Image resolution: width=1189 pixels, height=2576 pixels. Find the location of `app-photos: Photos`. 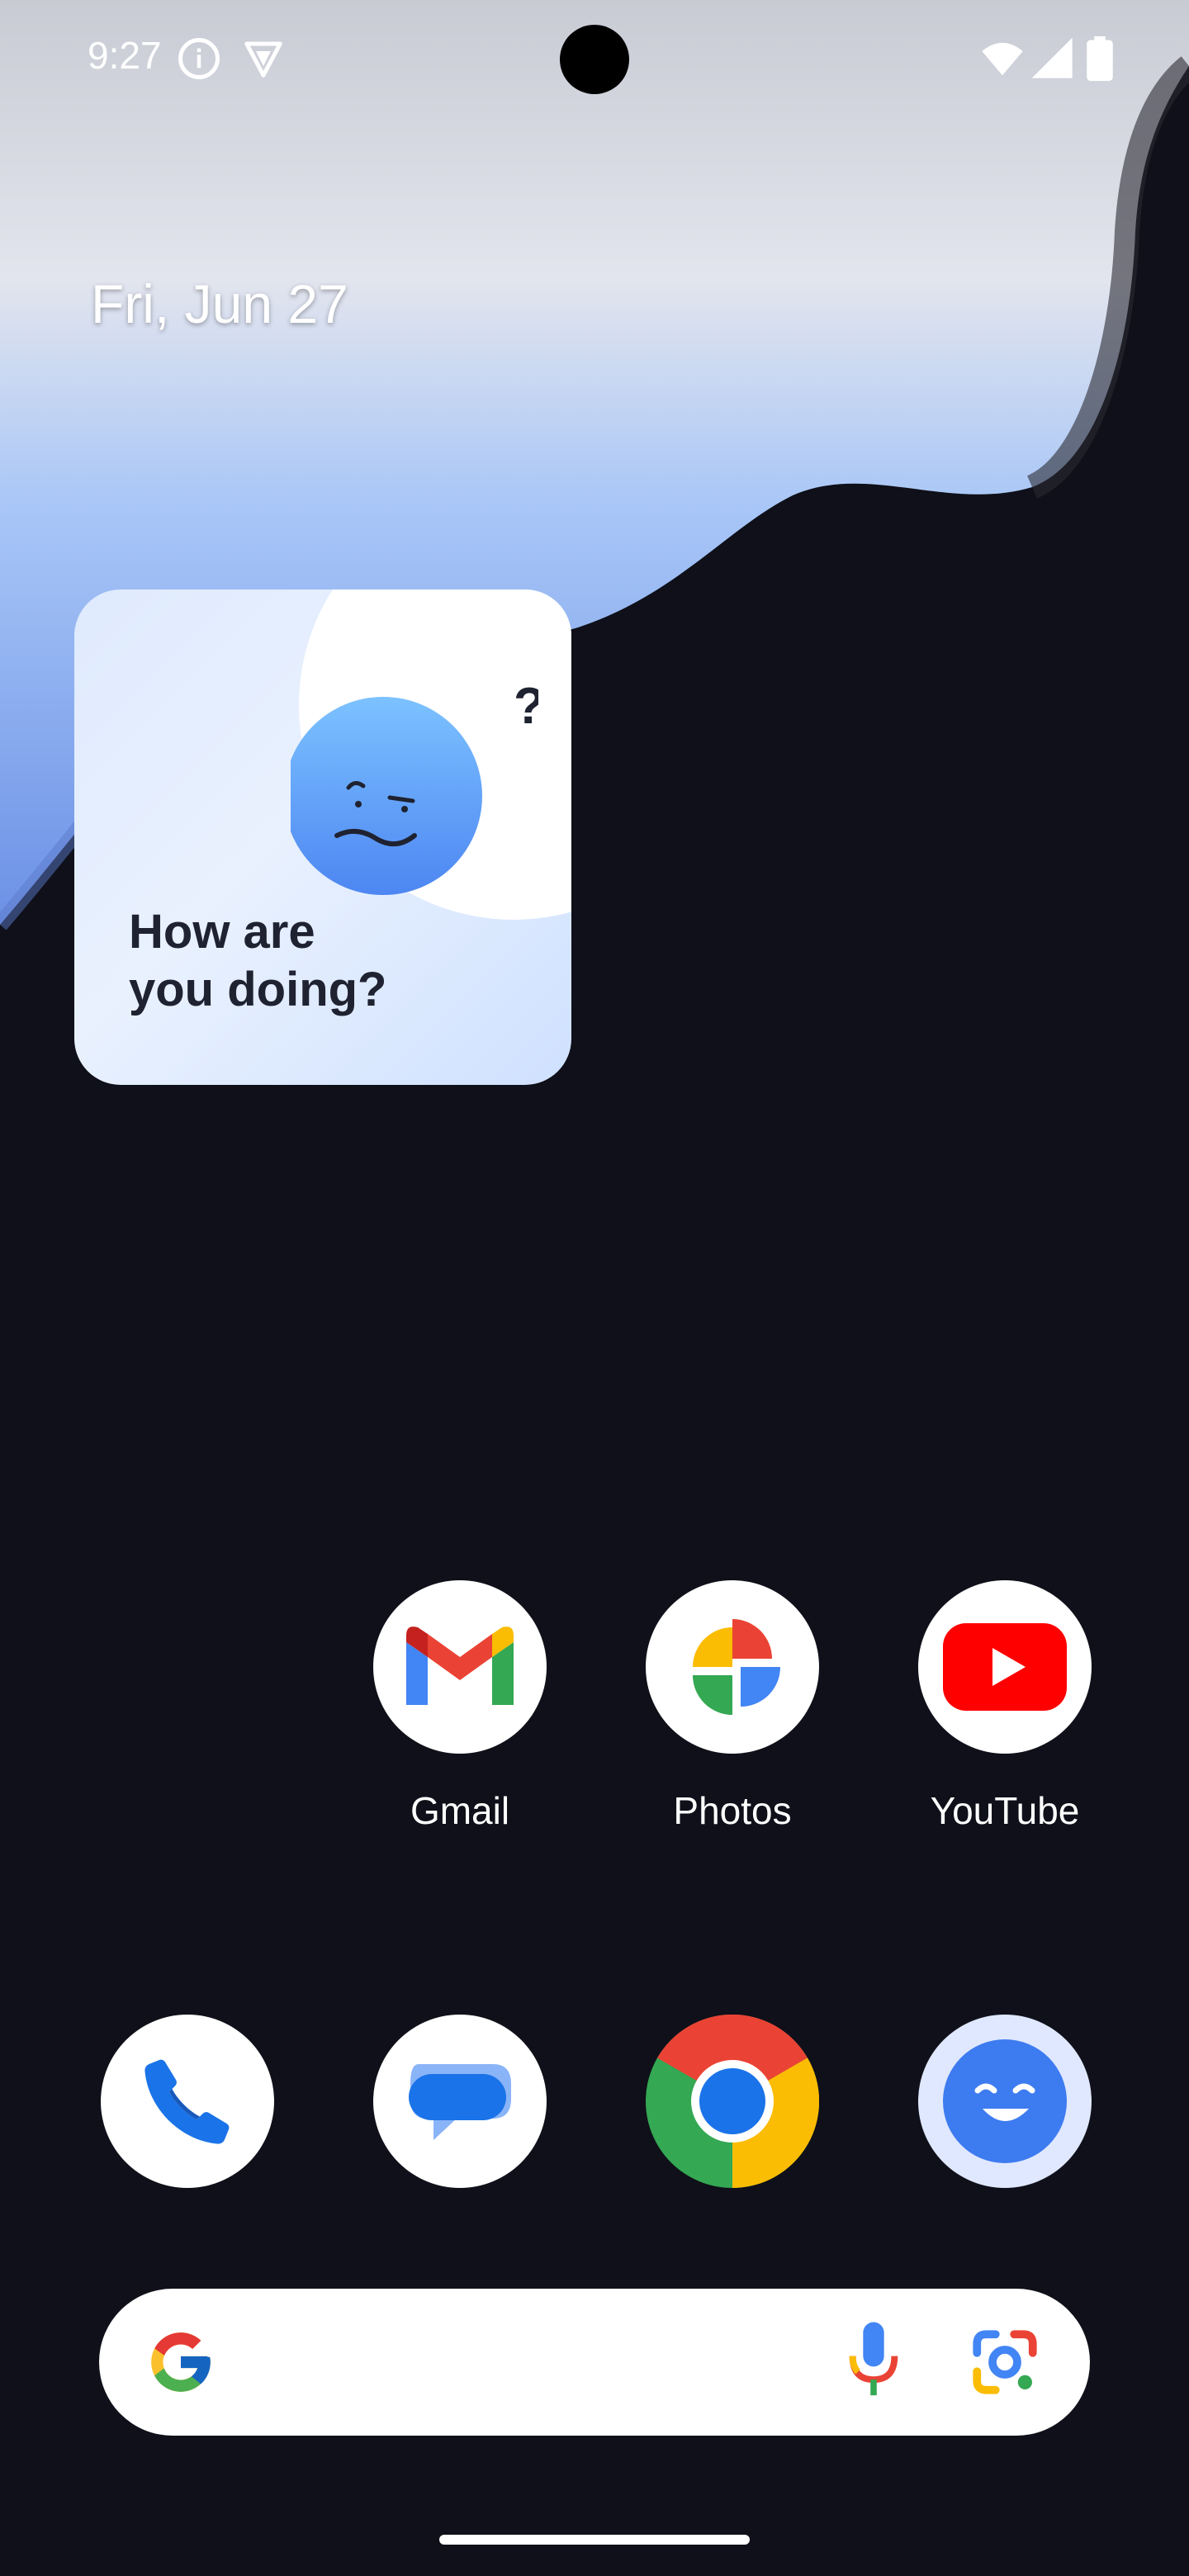

app-photos: Photos is located at coordinates (732, 1706).